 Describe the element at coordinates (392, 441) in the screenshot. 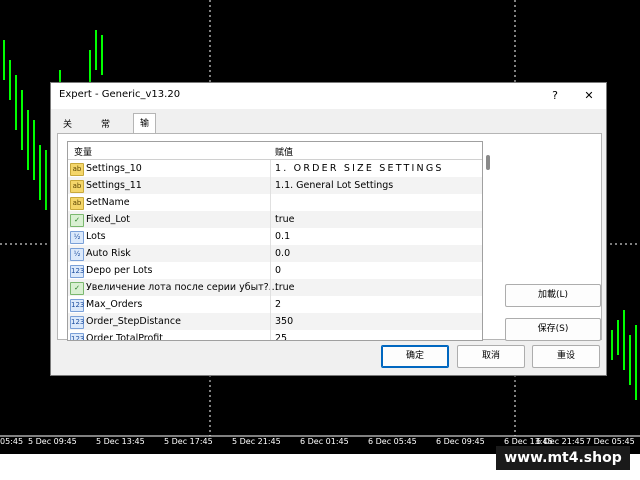

I see `time-axis-label: 6 Dec 05:45` at that location.